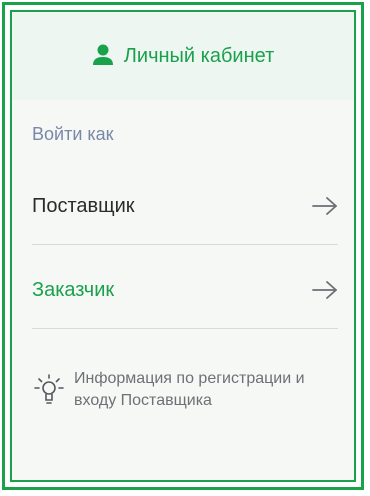  Describe the element at coordinates (83, 205) in the screenshot. I see `supplier-label: Поставщик` at that location.